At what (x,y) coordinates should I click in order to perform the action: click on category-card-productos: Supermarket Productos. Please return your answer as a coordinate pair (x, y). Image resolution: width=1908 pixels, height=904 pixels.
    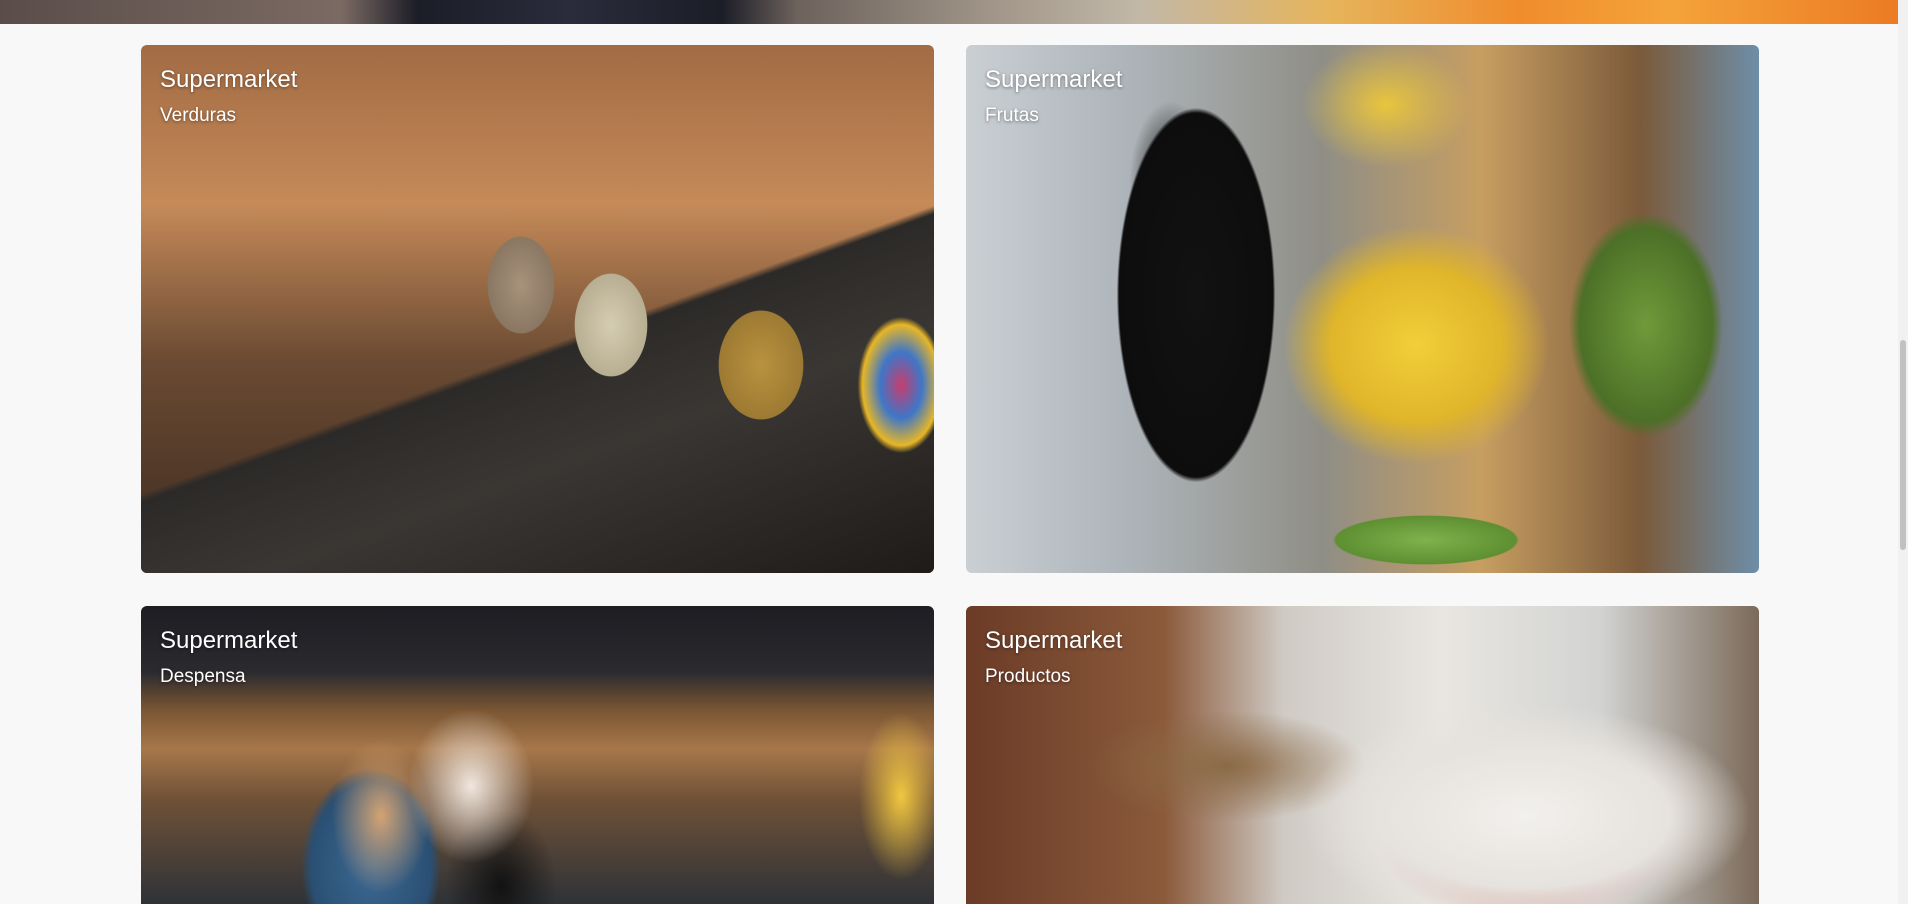
    Looking at the image, I should click on (1362, 755).